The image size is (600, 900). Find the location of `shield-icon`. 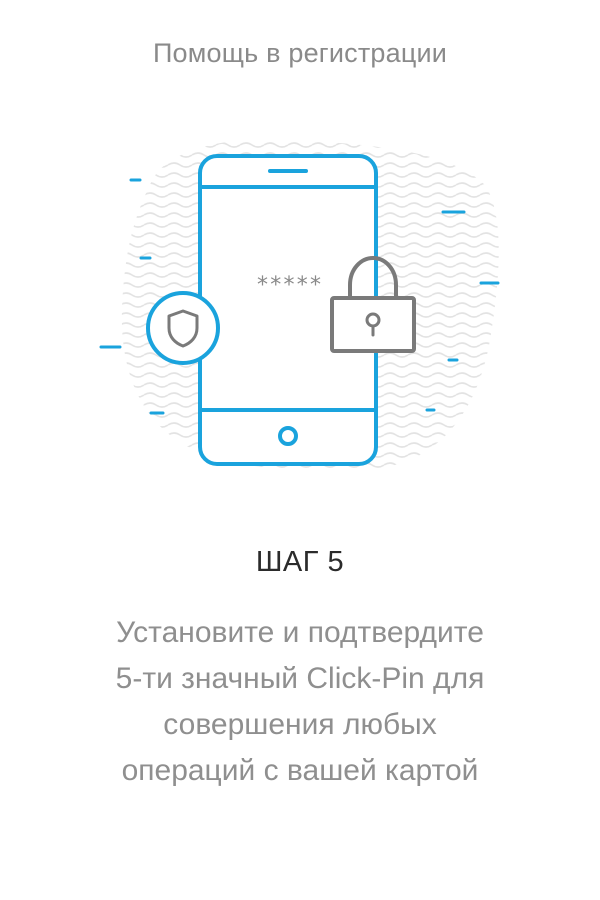

shield-icon is located at coordinates (183, 328).